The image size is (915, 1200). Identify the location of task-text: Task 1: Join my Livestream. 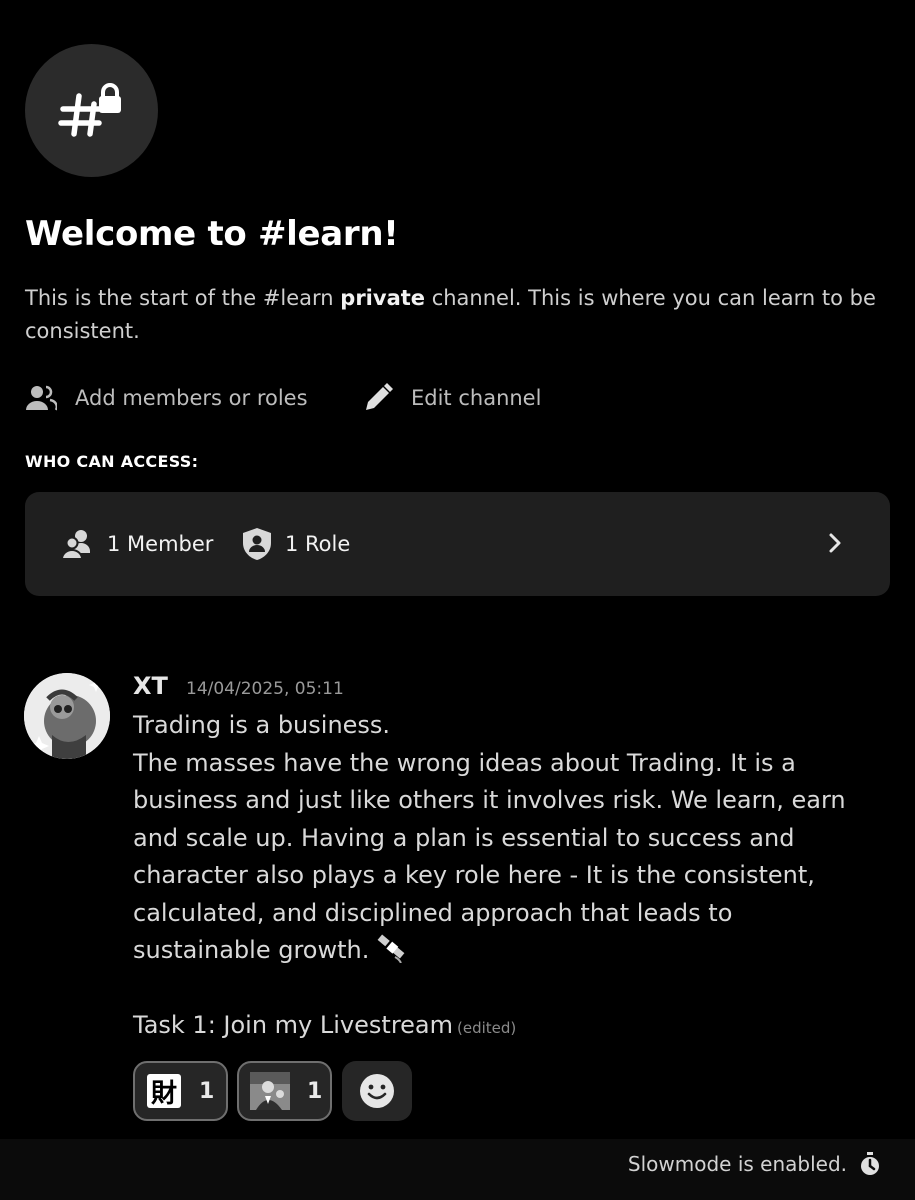
(293, 1025).